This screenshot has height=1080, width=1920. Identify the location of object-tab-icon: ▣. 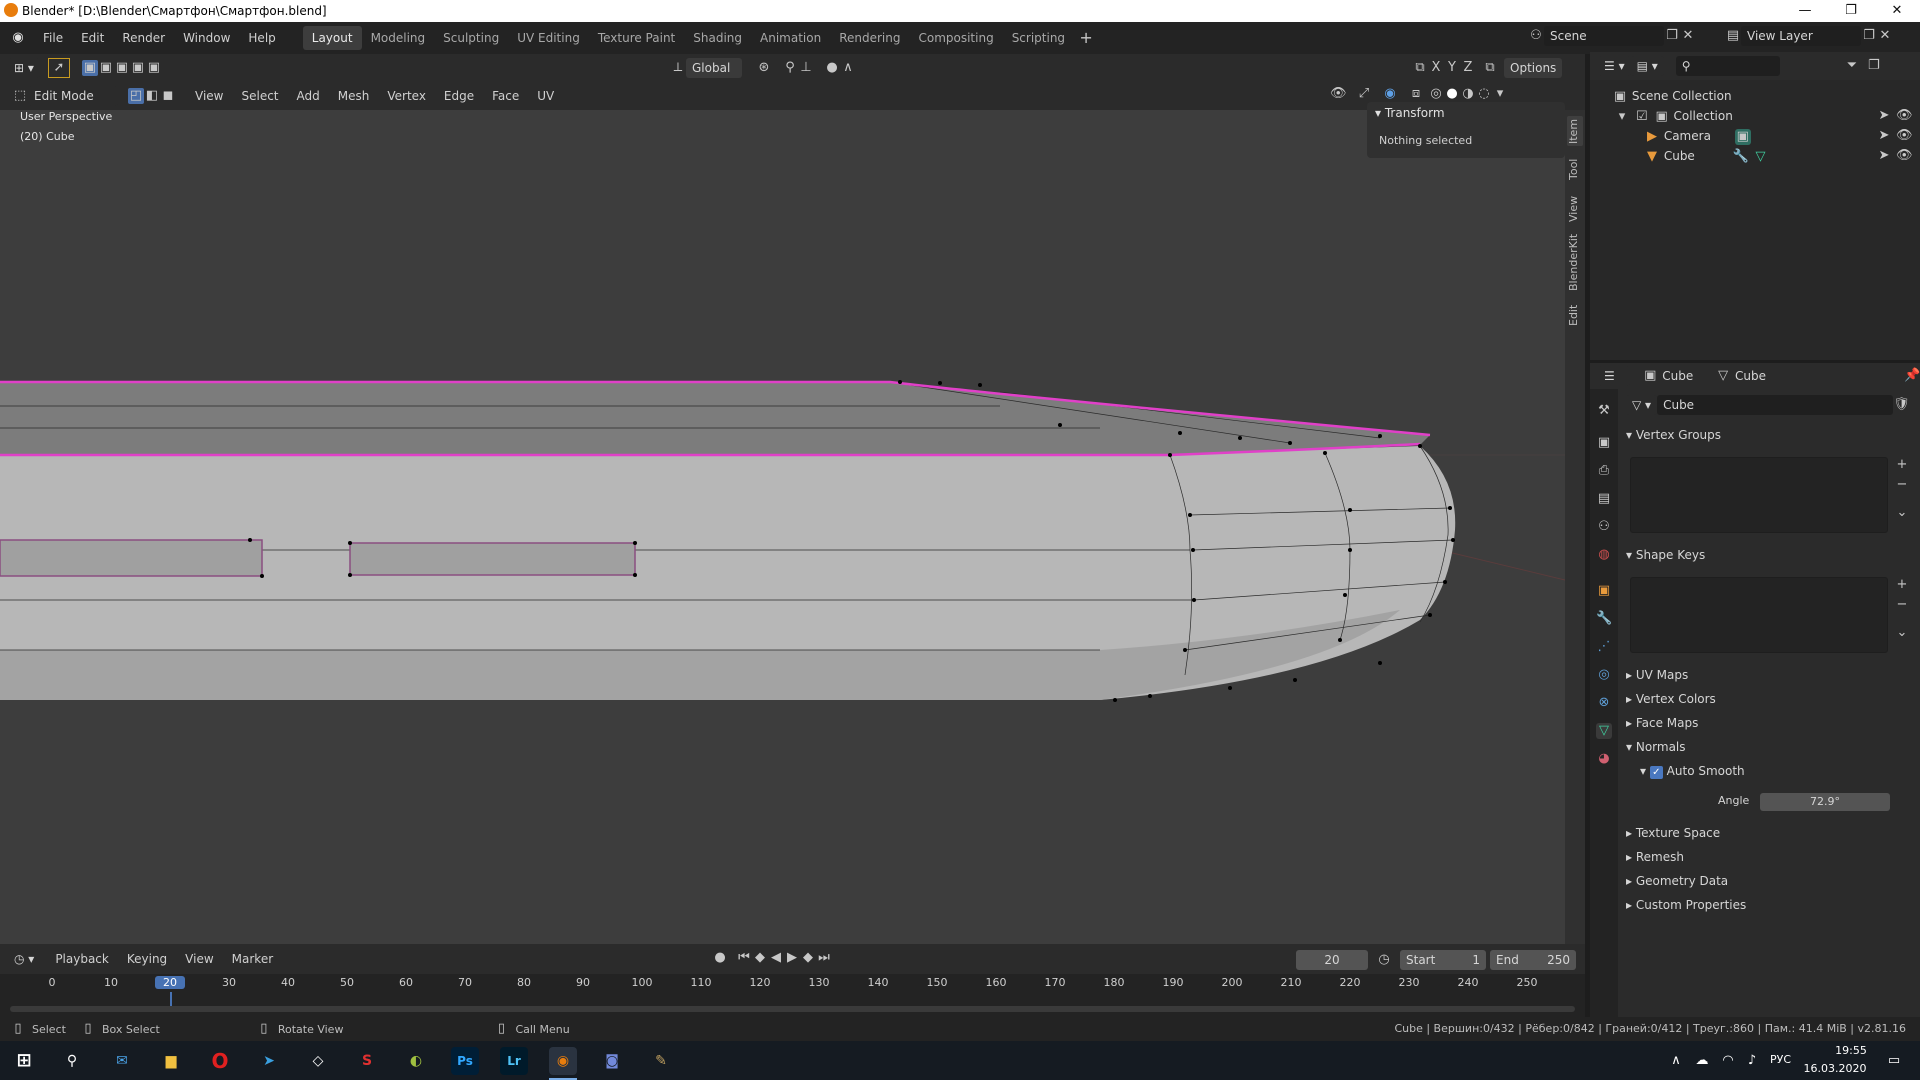
(1604, 591).